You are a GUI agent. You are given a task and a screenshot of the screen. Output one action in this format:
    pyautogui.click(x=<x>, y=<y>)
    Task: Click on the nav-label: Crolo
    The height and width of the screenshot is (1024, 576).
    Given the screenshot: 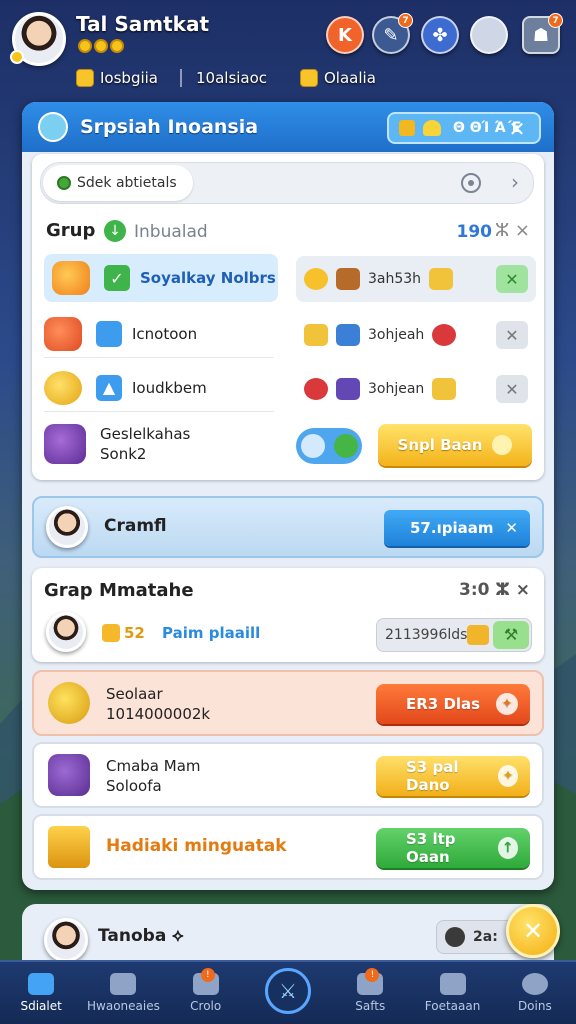 What is the action you would take?
    pyautogui.click(x=206, y=1006)
    